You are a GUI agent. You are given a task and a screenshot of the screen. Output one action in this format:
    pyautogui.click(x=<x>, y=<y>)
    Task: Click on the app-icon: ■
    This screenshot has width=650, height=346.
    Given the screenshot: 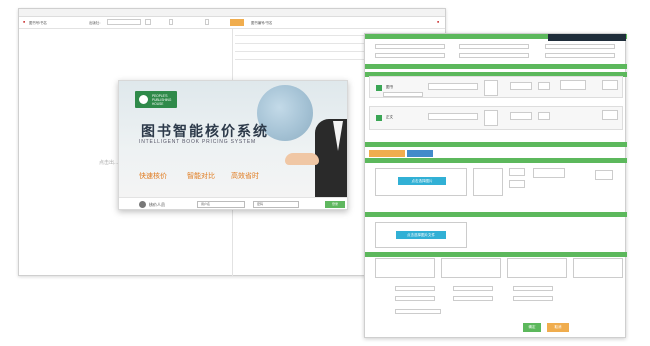 What is the action you would take?
    pyautogui.click(x=24, y=22)
    